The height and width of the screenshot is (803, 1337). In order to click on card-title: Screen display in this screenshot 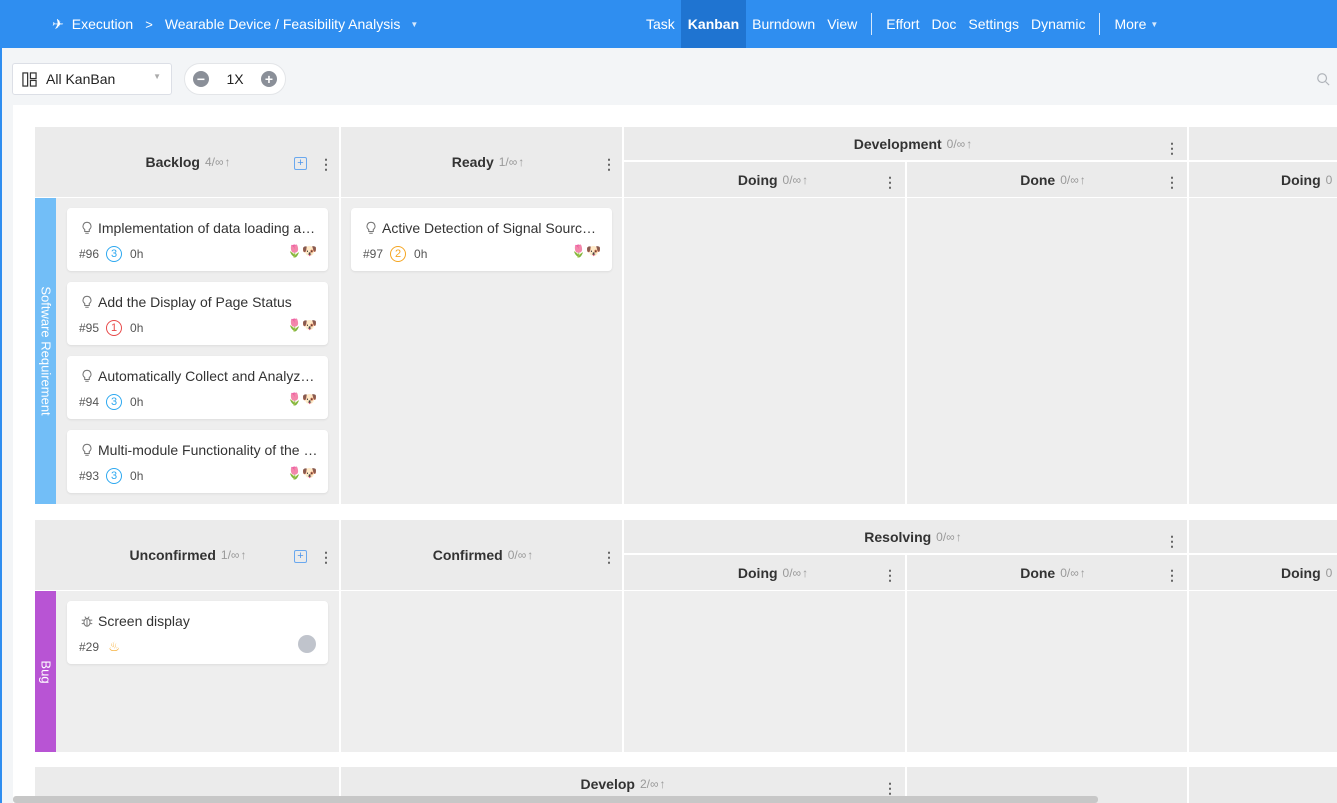, I will do `click(199, 621)`.